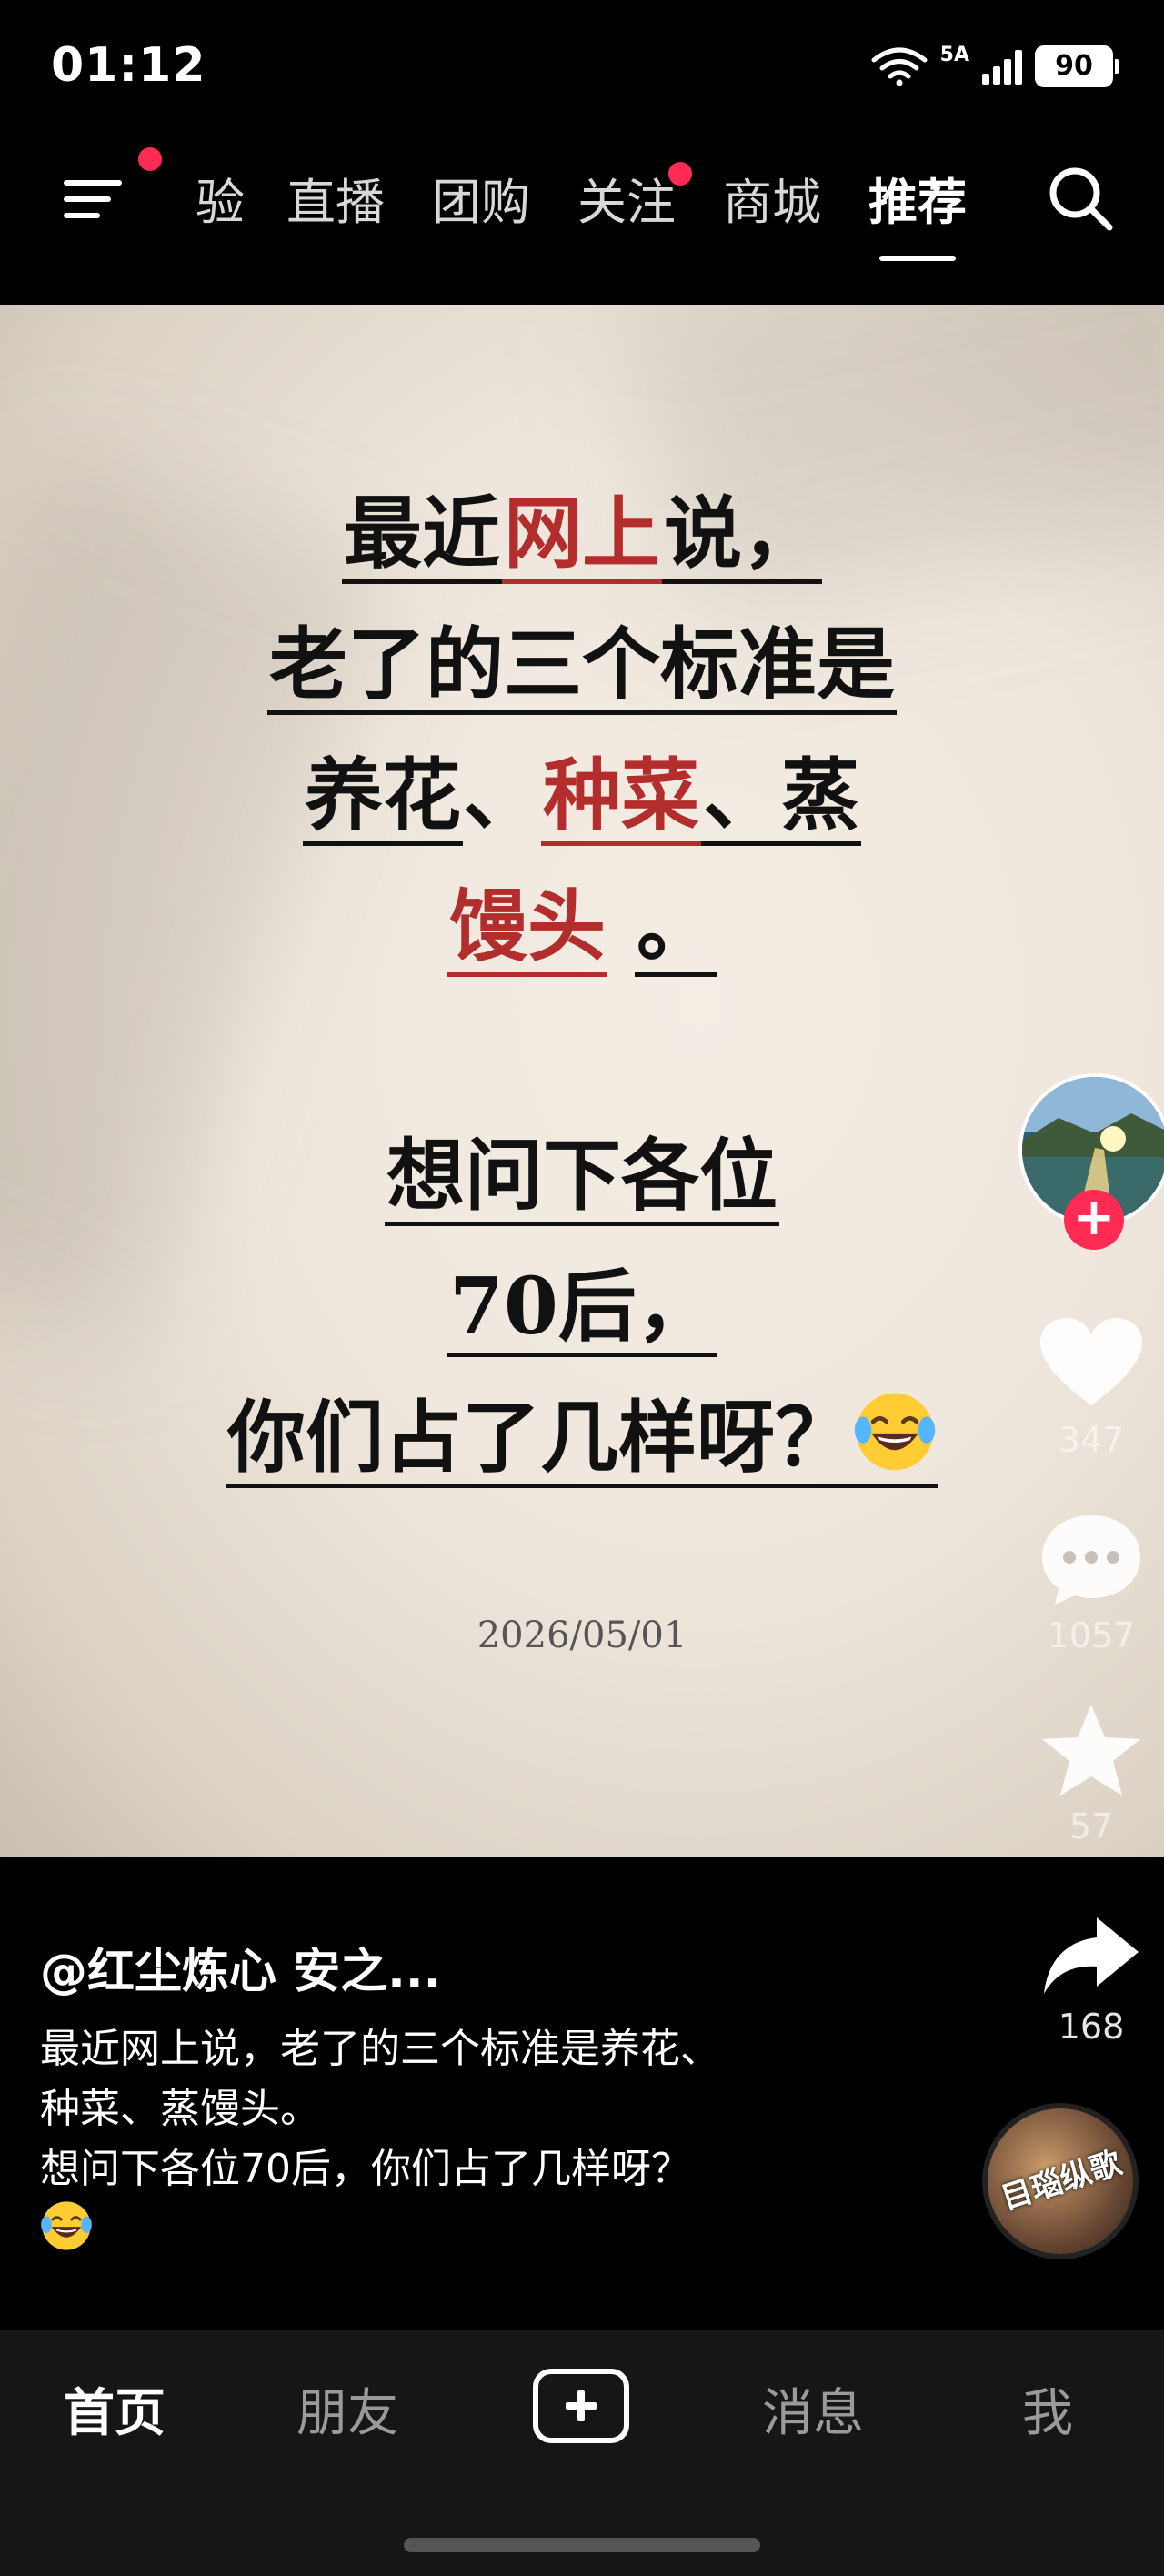 The width and height of the screenshot is (1164, 2576). I want to click on wifi-icon, so click(900, 66).